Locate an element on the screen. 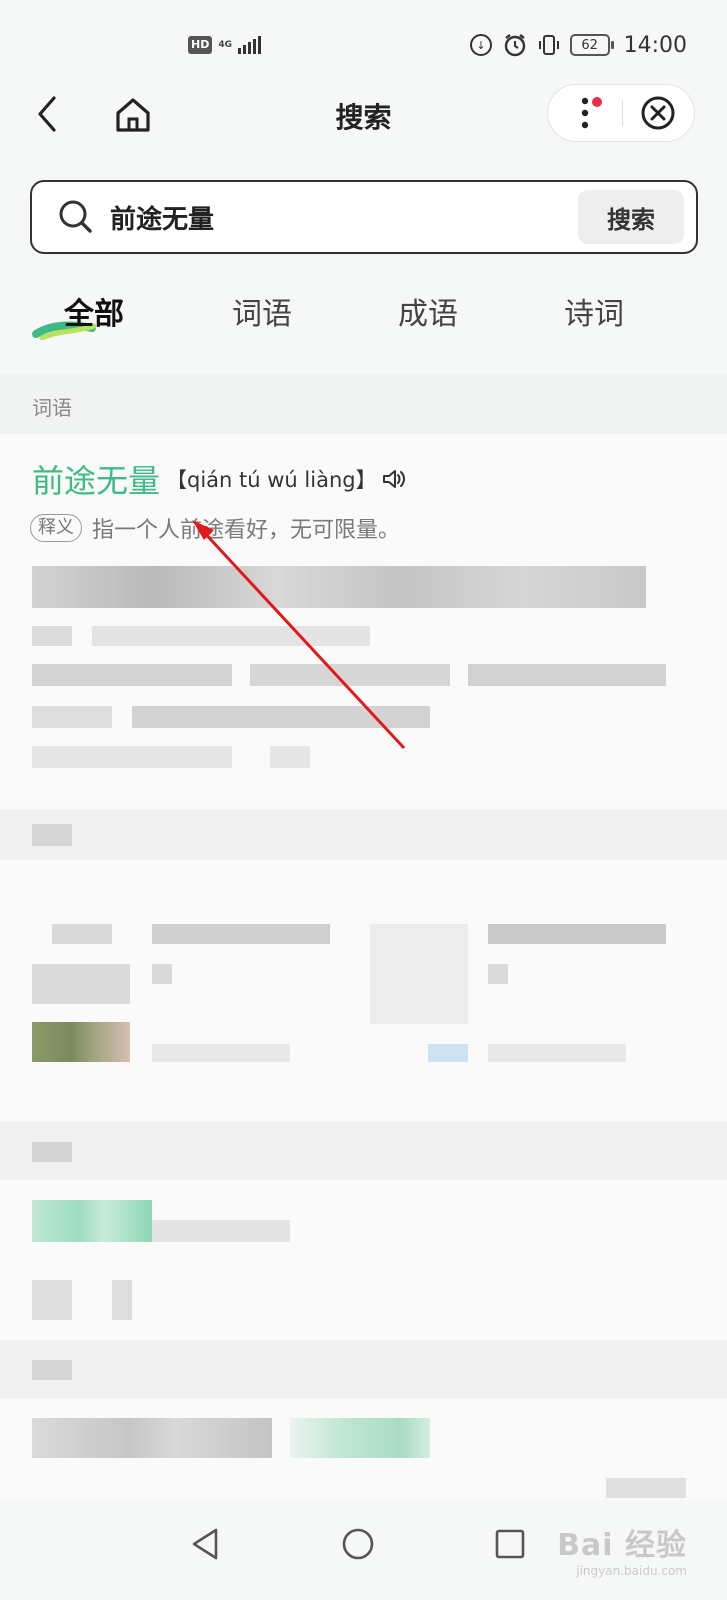 The width and height of the screenshot is (727, 1600). definition-row: 释义 指一个人前途看好，无可限量。 is located at coordinates (215, 528).